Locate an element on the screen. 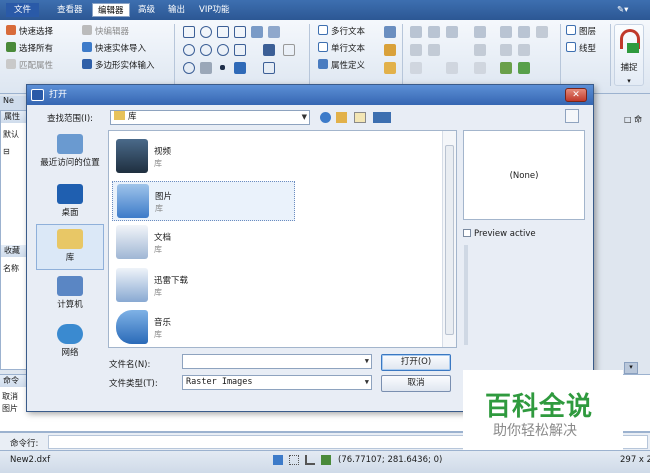  rotate-icon is located at coordinates (434, 32).